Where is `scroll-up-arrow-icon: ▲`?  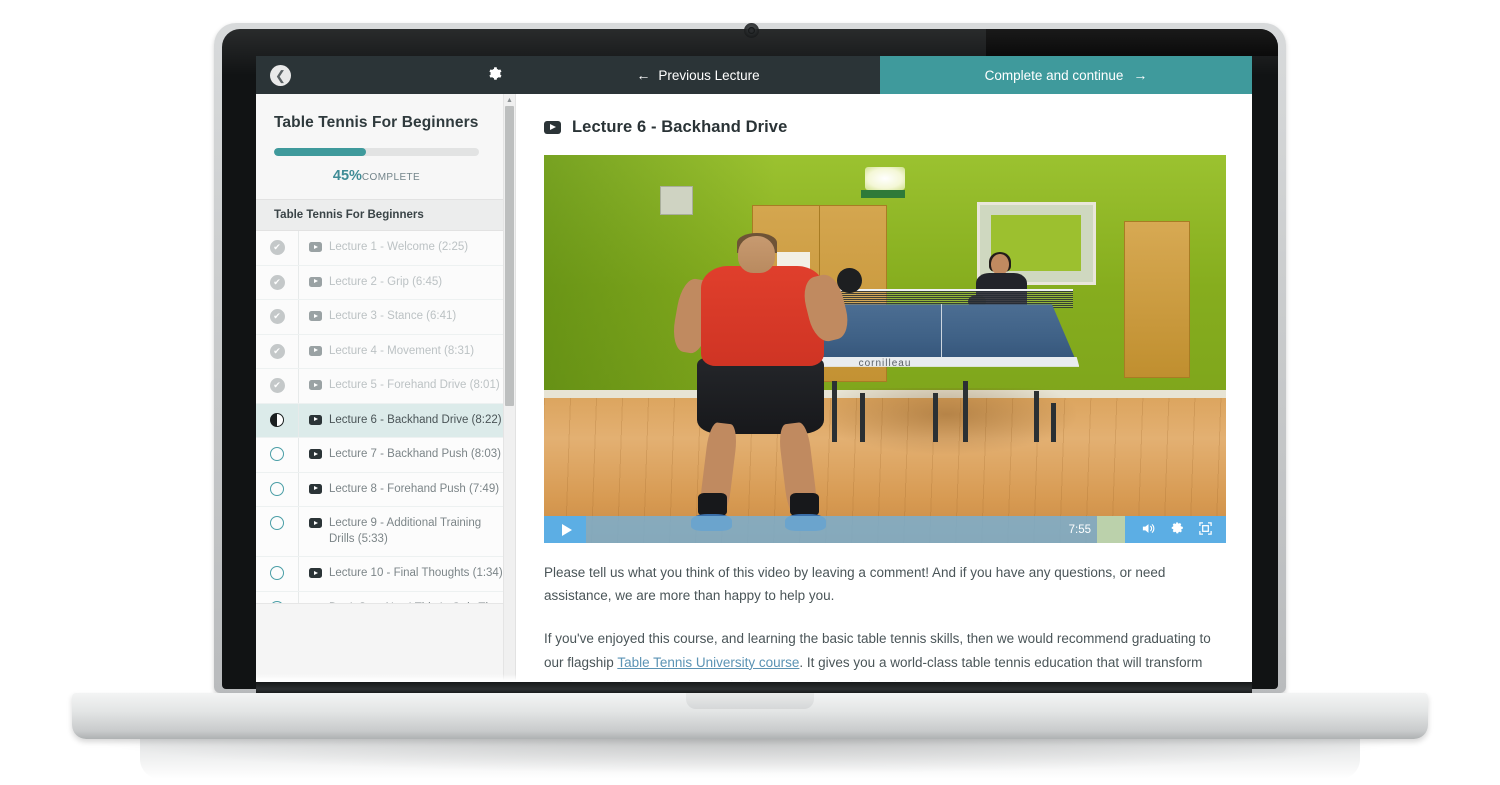
scroll-up-arrow-icon: ▲ is located at coordinates (509, 100).